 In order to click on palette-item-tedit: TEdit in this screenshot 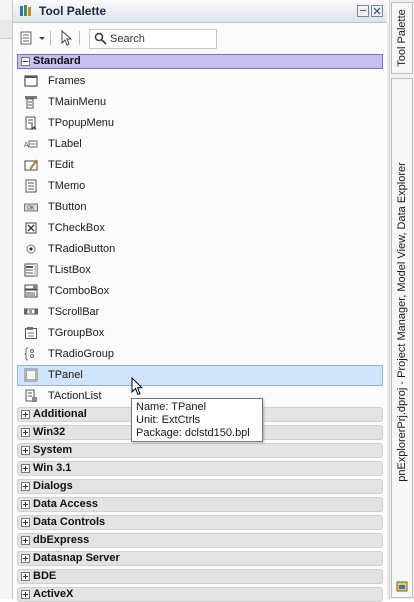, I will do `click(200, 165)`.